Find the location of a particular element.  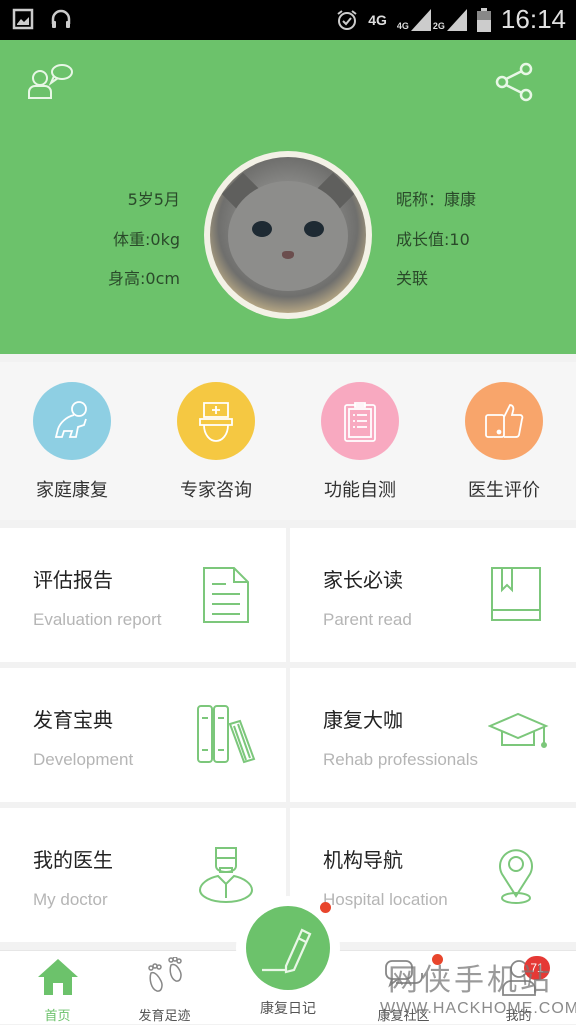

card-subtitle: Development is located at coordinates (83, 759).